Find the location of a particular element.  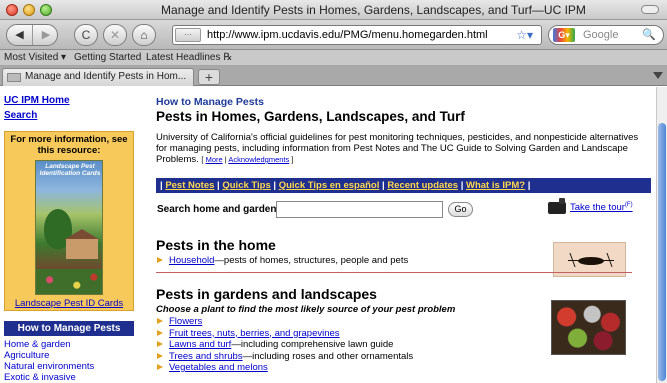

vertical-scrollbar is located at coordinates (661, 235).